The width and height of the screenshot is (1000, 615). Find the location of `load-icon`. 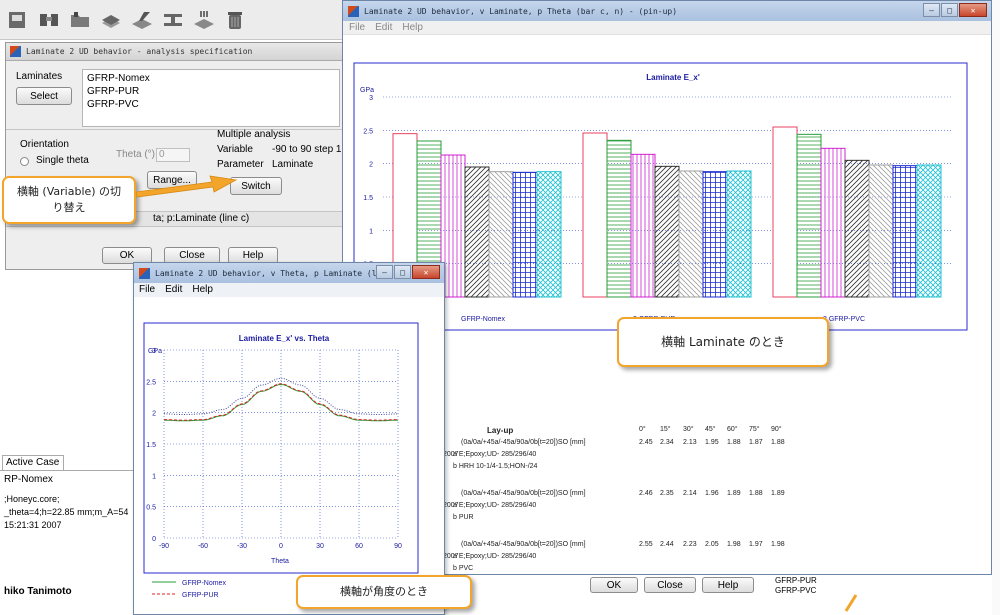

load-icon is located at coordinates (204, 20).